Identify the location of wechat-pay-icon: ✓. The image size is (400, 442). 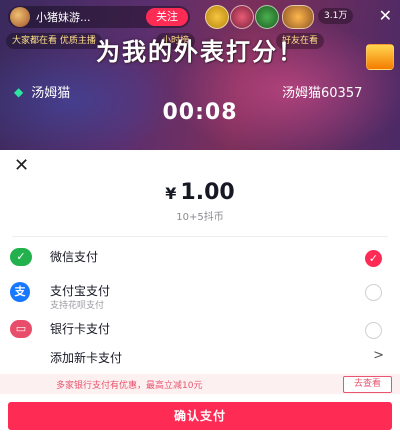
(21, 257).